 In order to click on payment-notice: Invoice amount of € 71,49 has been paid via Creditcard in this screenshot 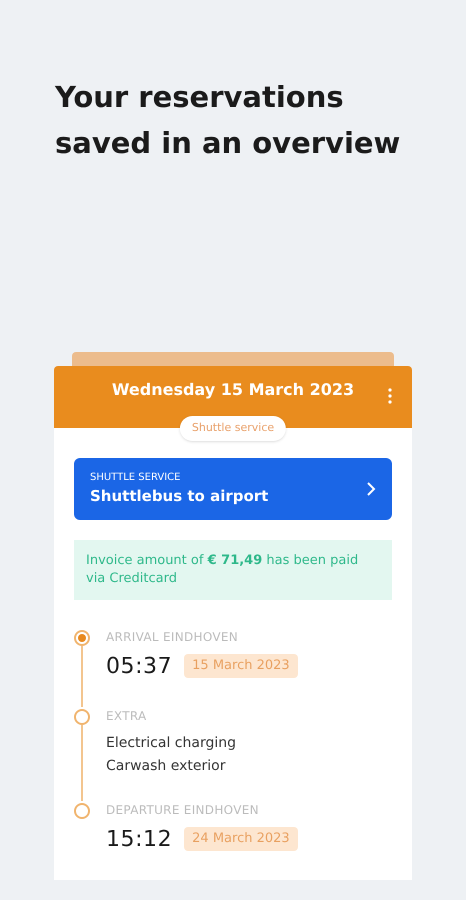, I will do `click(233, 570)`.